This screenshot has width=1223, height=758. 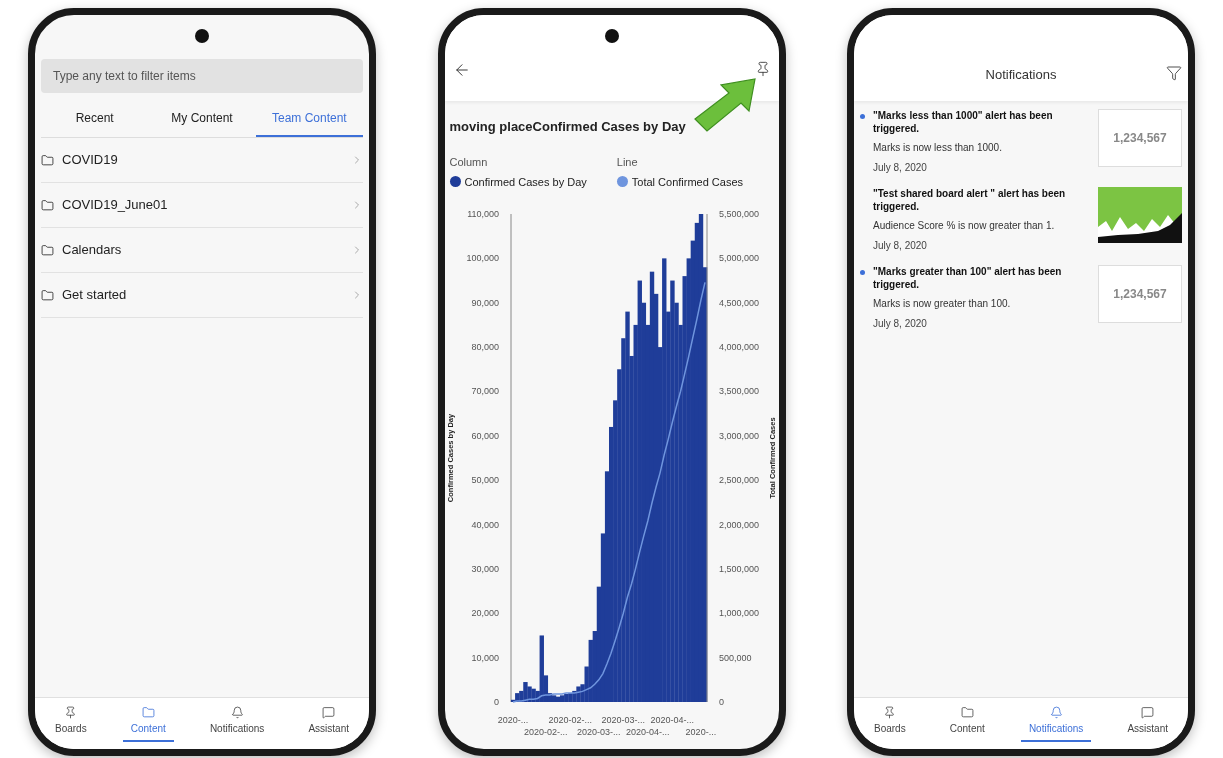 I want to click on filter-icon, so click(x=1174, y=73).